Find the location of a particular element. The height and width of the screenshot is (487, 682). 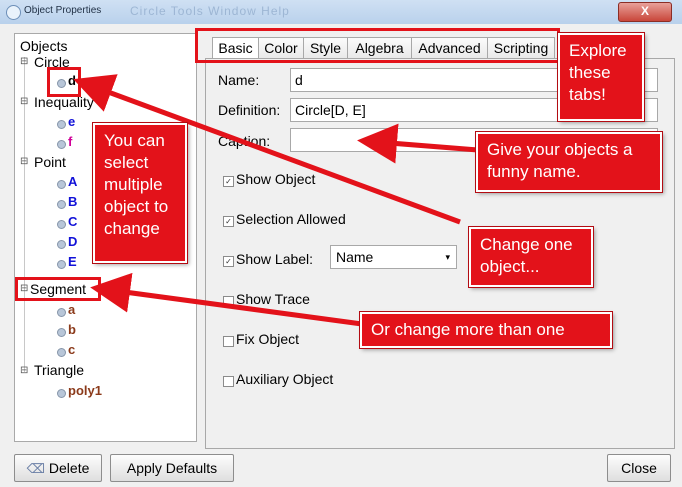

callout-text: multiple is located at coordinates (133, 184).